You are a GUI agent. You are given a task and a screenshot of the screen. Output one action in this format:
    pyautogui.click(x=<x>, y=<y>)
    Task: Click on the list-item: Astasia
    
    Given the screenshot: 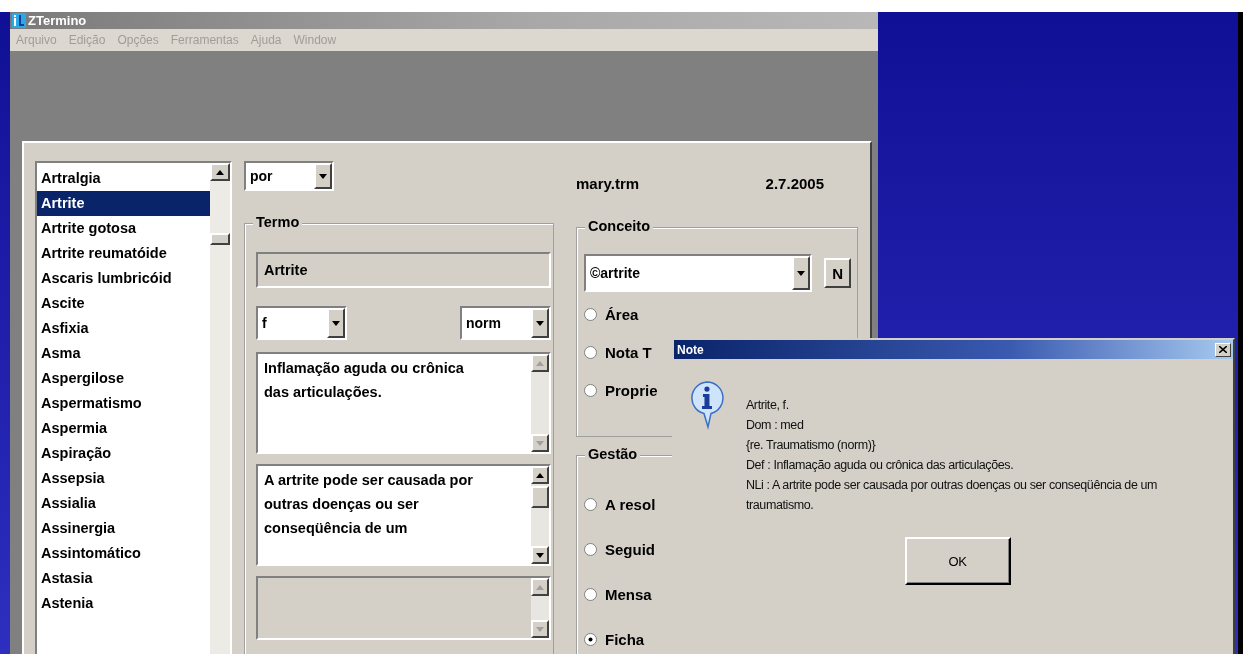 What is the action you would take?
    pyautogui.click(x=123, y=578)
    